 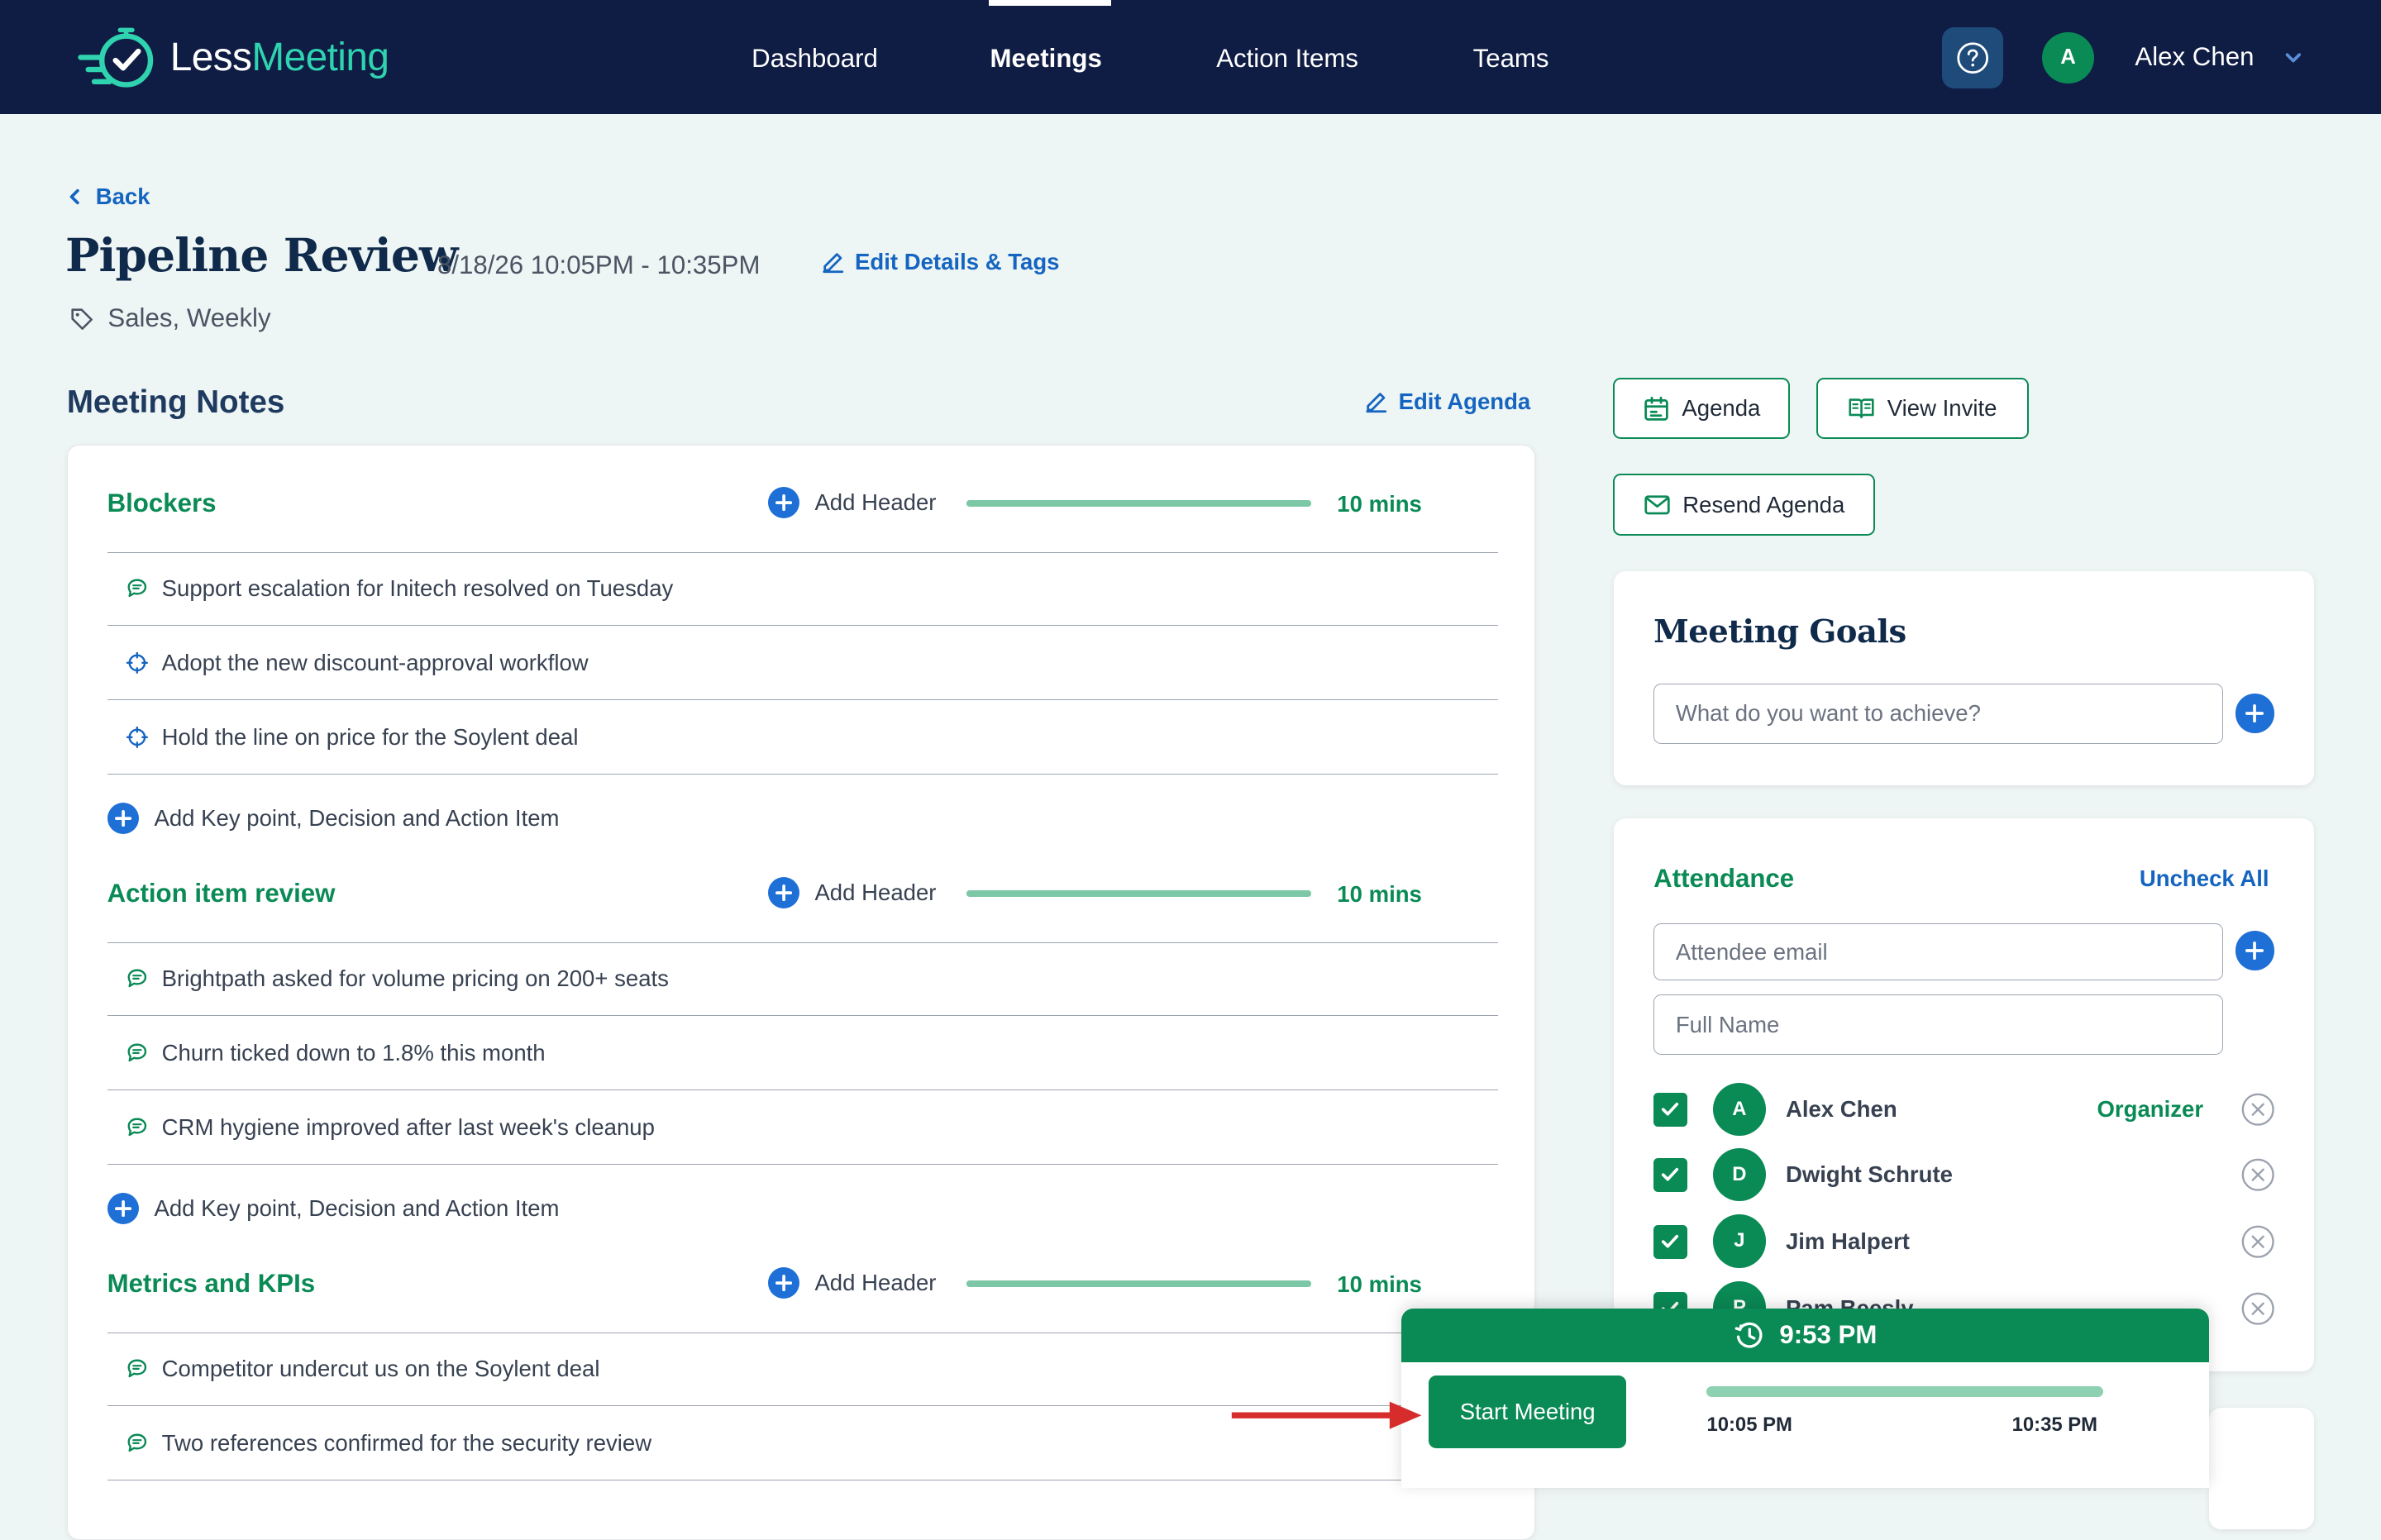 I want to click on attendee-role: Organizer, so click(x=2150, y=1110).